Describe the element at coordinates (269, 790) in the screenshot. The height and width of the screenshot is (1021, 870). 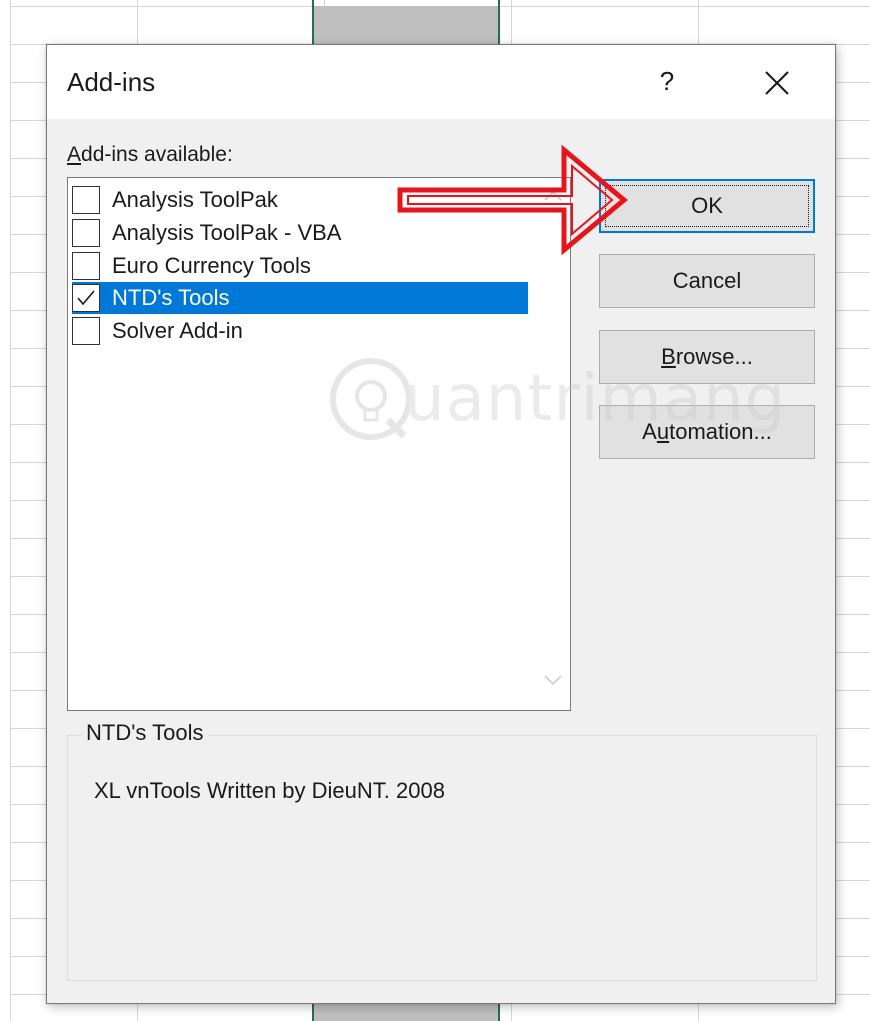
I see `description-text: XL vnTools Written by DieuNT. 2008` at that location.